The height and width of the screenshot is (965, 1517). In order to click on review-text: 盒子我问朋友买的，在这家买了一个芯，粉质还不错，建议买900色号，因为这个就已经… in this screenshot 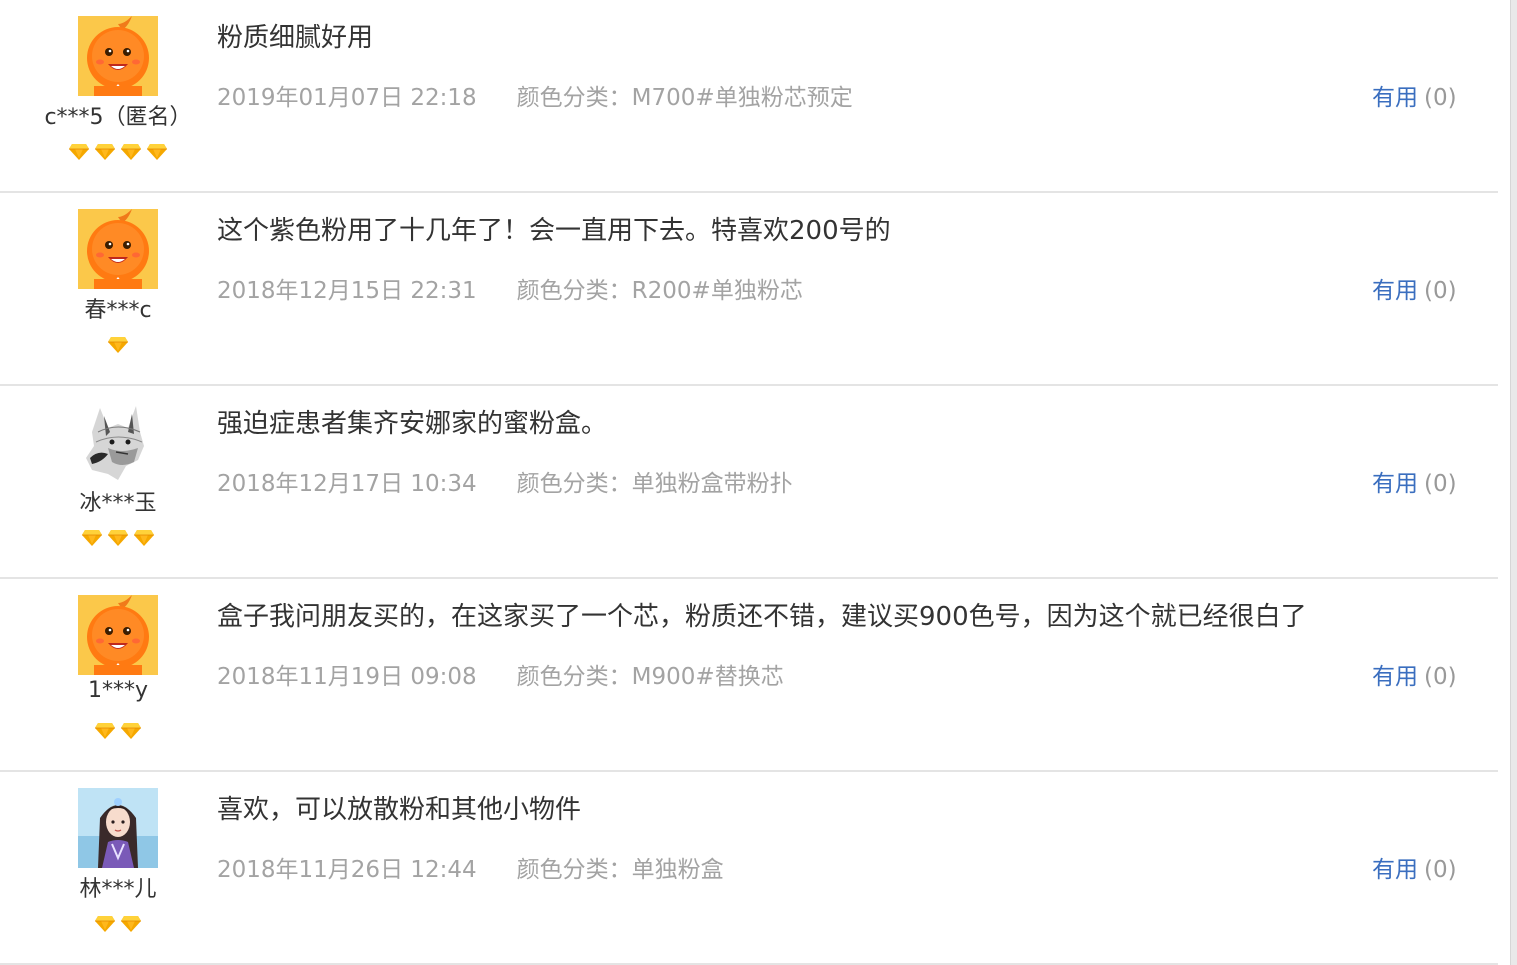, I will do `click(762, 617)`.